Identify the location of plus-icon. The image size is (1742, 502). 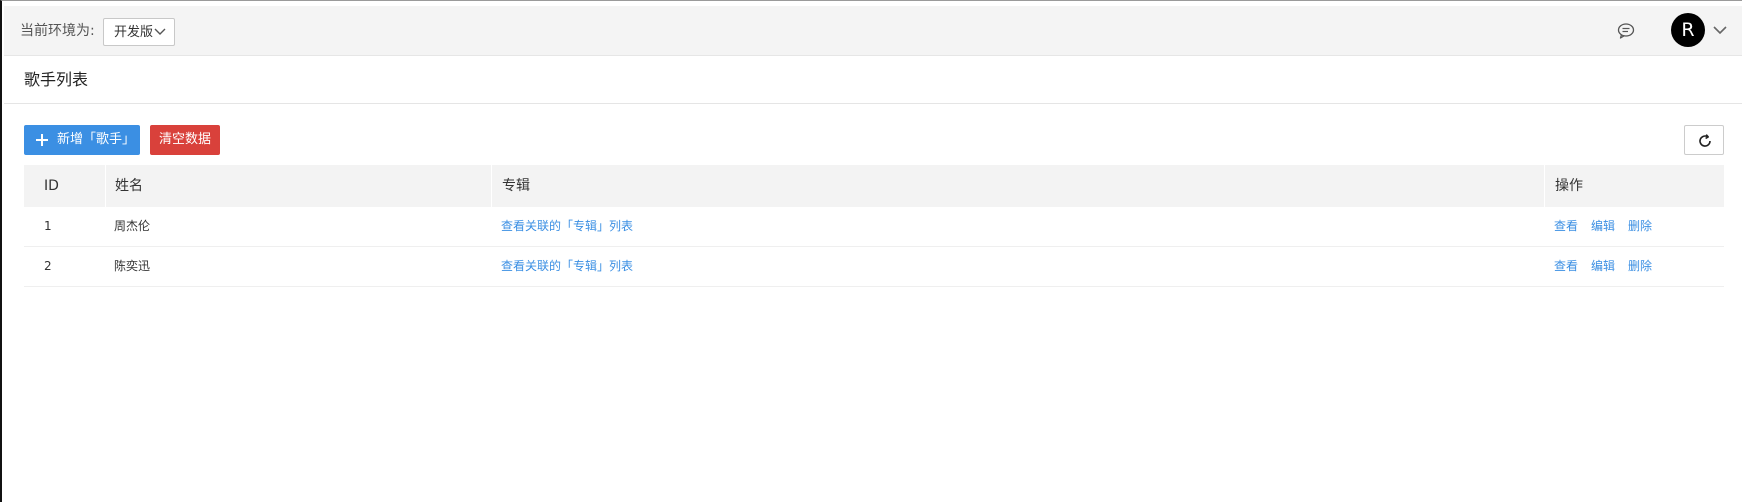
(42, 140).